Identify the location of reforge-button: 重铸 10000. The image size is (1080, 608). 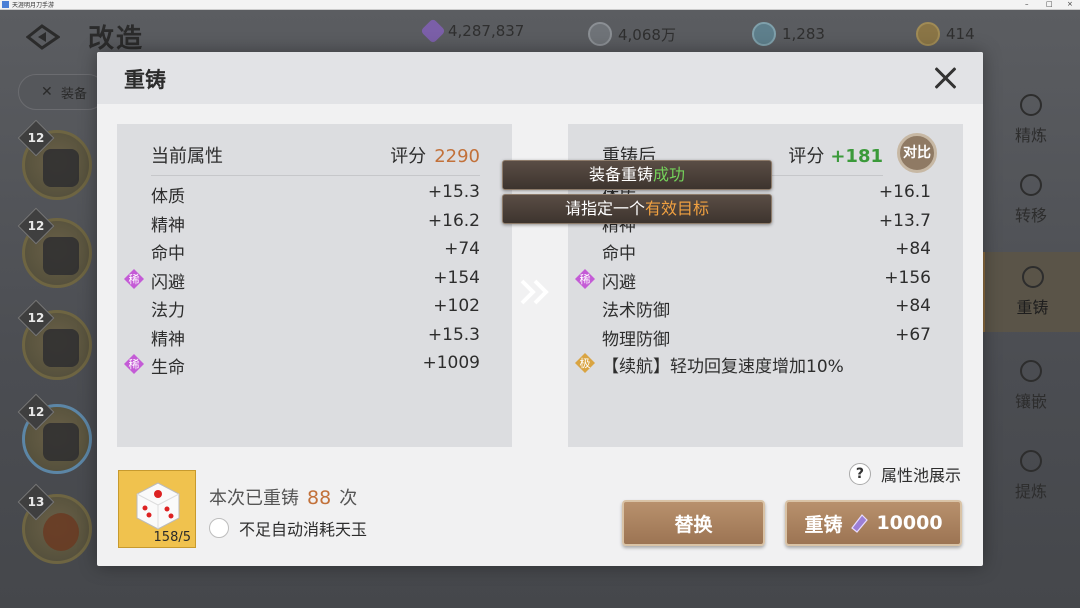
(873, 523).